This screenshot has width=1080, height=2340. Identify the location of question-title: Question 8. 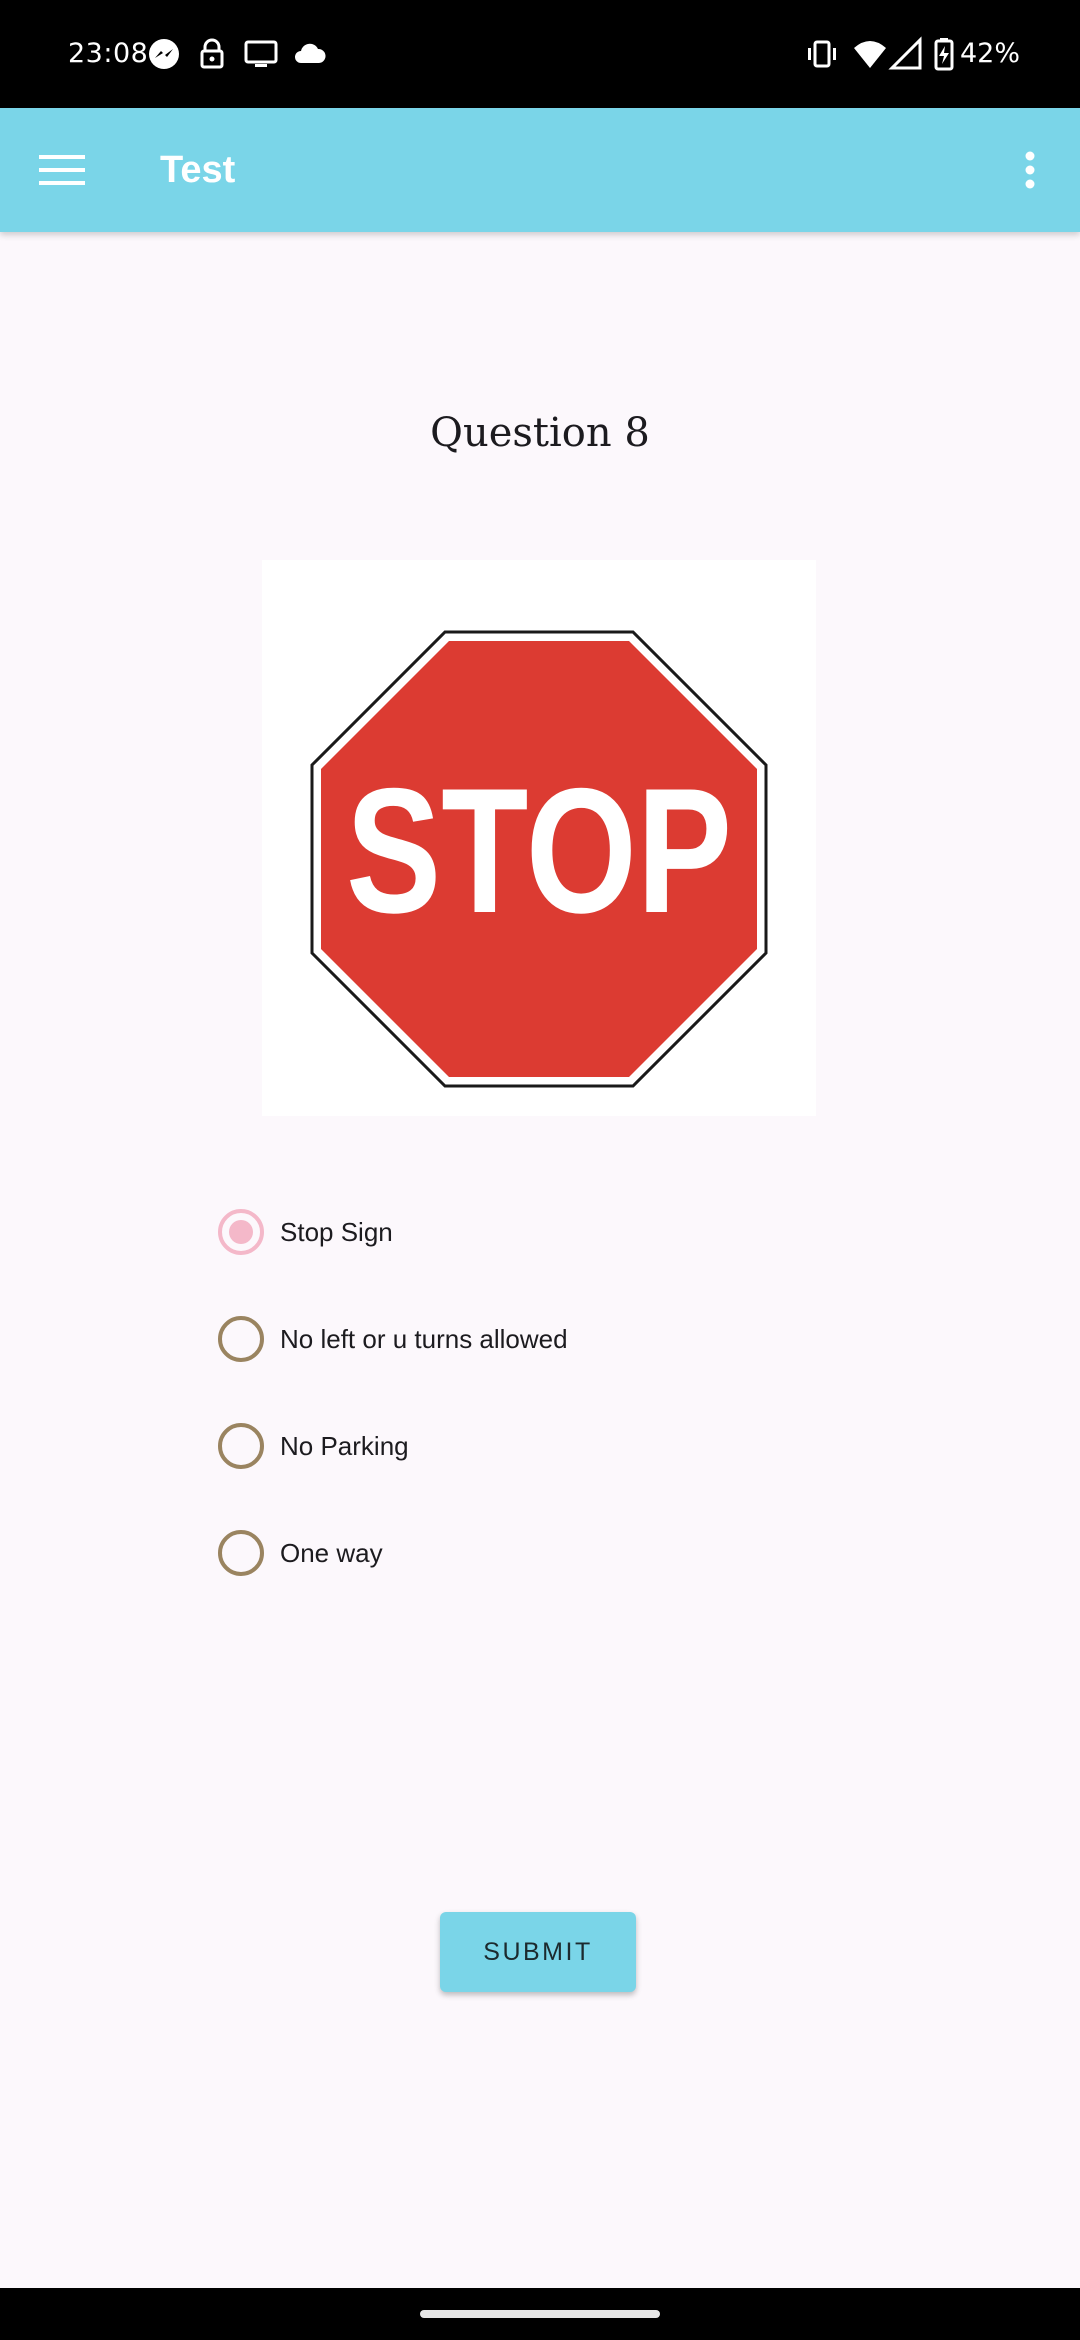
(540, 433).